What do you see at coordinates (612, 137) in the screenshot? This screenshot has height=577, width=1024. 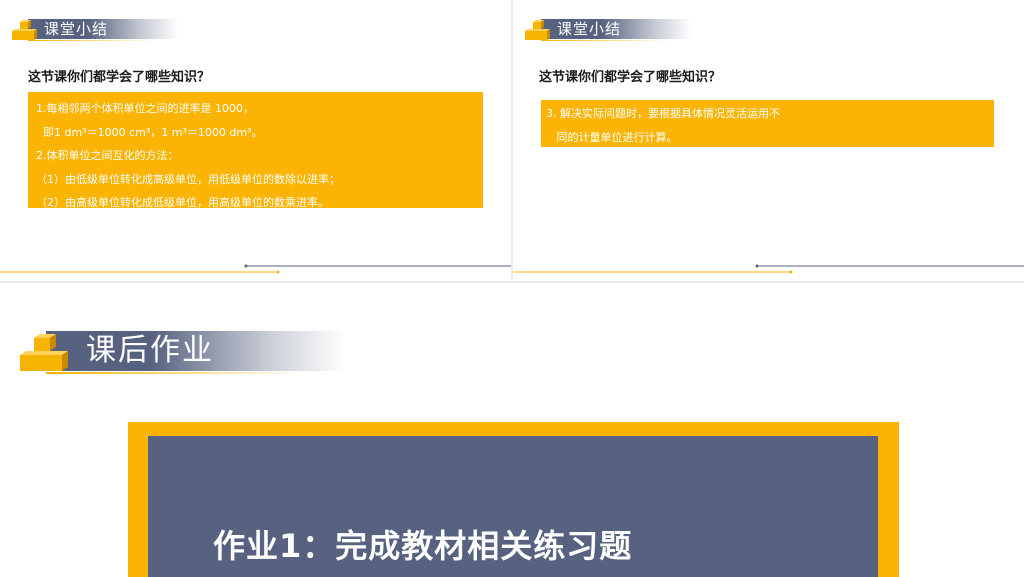 I see `summary-line: 同的计量单位进行计算。` at bounding box center [612, 137].